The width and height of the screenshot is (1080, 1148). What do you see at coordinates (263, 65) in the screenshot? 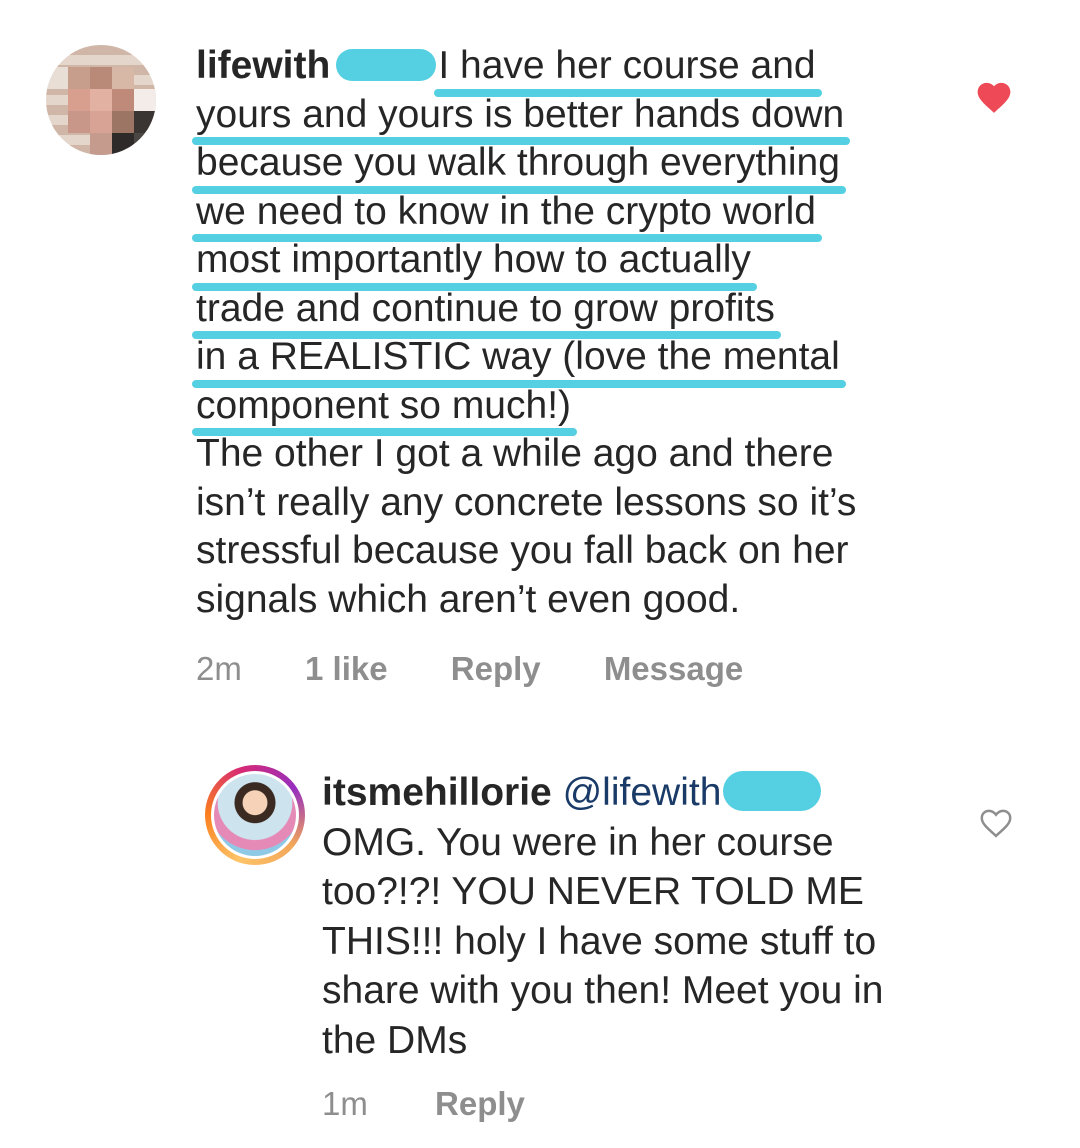
I see `comment-username: lifewith` at bounding box center [263, 65].